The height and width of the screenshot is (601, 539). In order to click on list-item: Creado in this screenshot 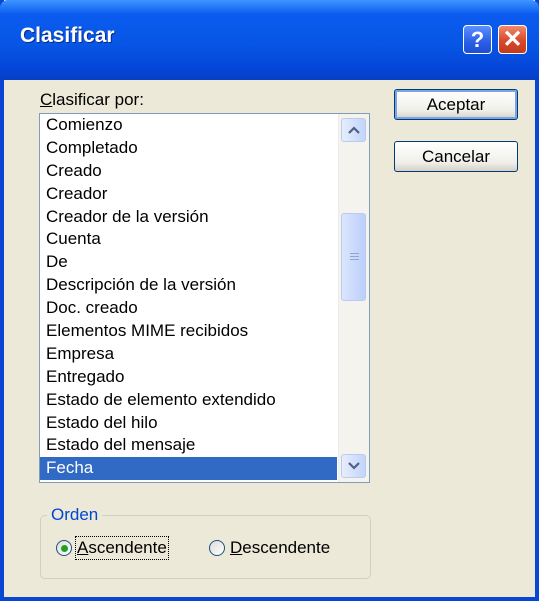, I will do `click(188, 171)`.